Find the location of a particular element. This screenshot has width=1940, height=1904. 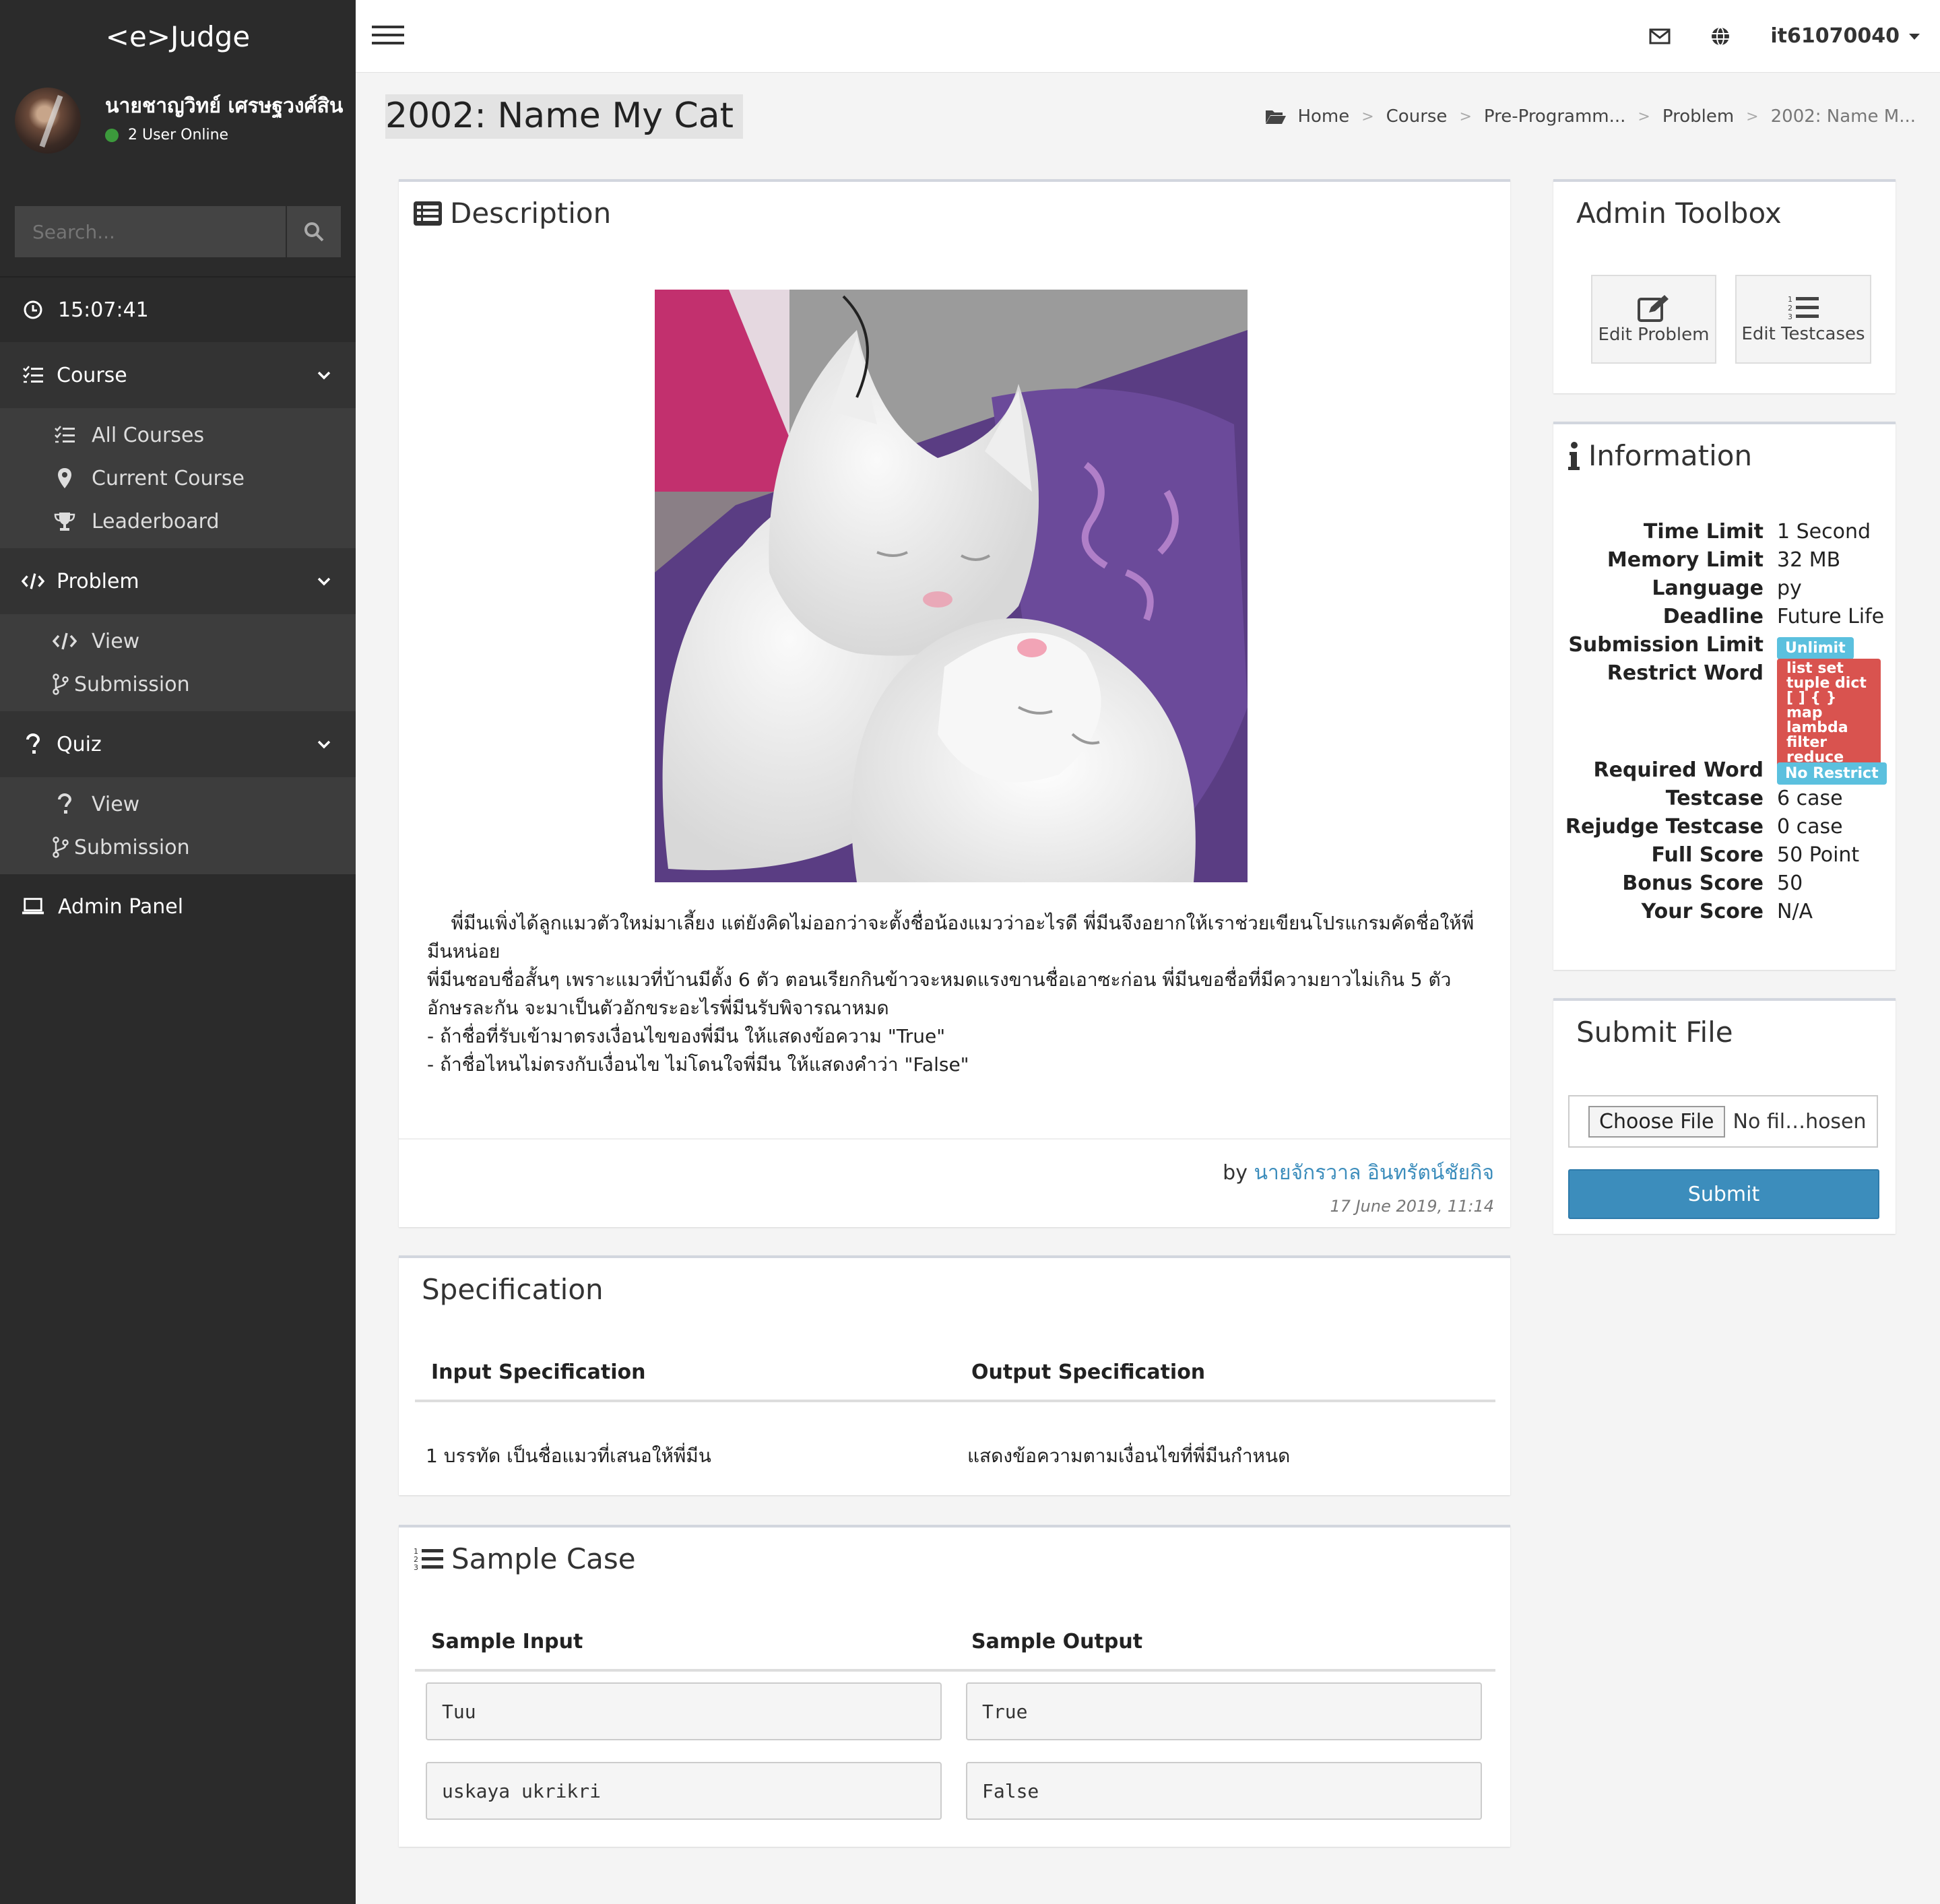

info-key: Submission Limit is located at coordinates (1666, 645).